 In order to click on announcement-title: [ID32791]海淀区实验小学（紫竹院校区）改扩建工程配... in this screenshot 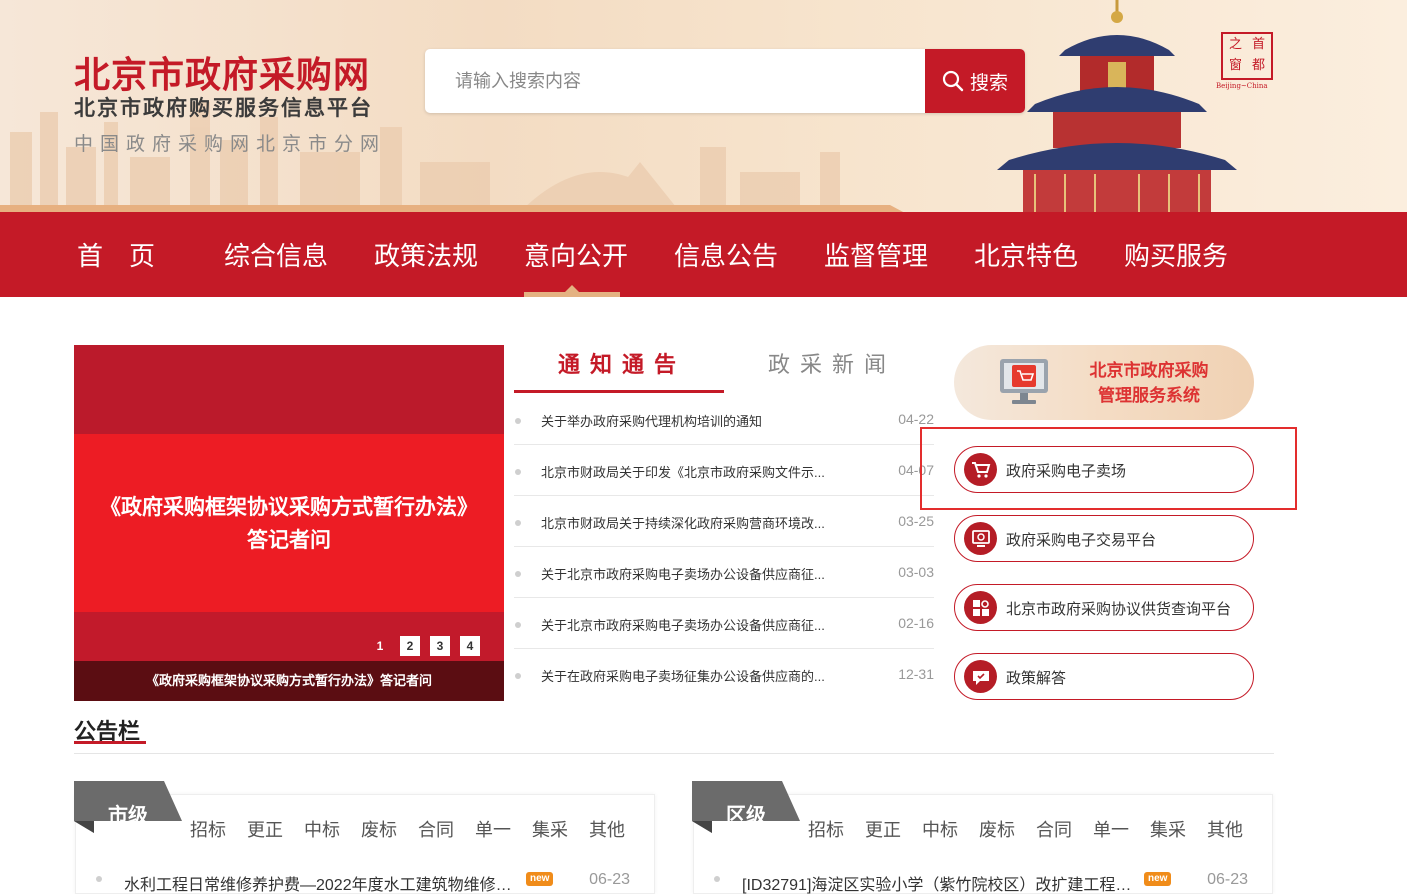, I will do `click(942, 882)`.